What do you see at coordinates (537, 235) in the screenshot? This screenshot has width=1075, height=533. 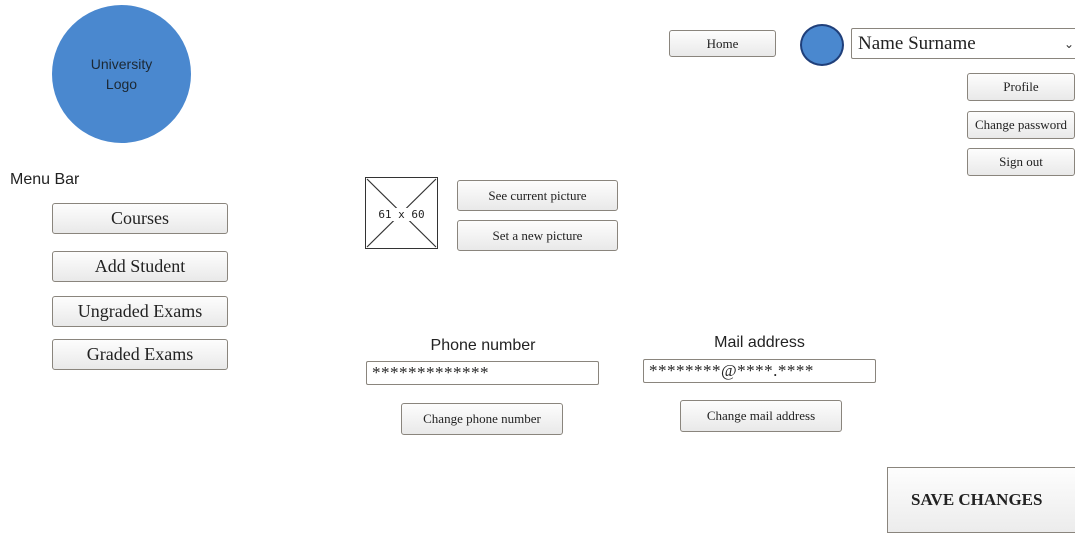 I see `set-new-picture-button: Set a new picture` at bounding box center [537, 235].